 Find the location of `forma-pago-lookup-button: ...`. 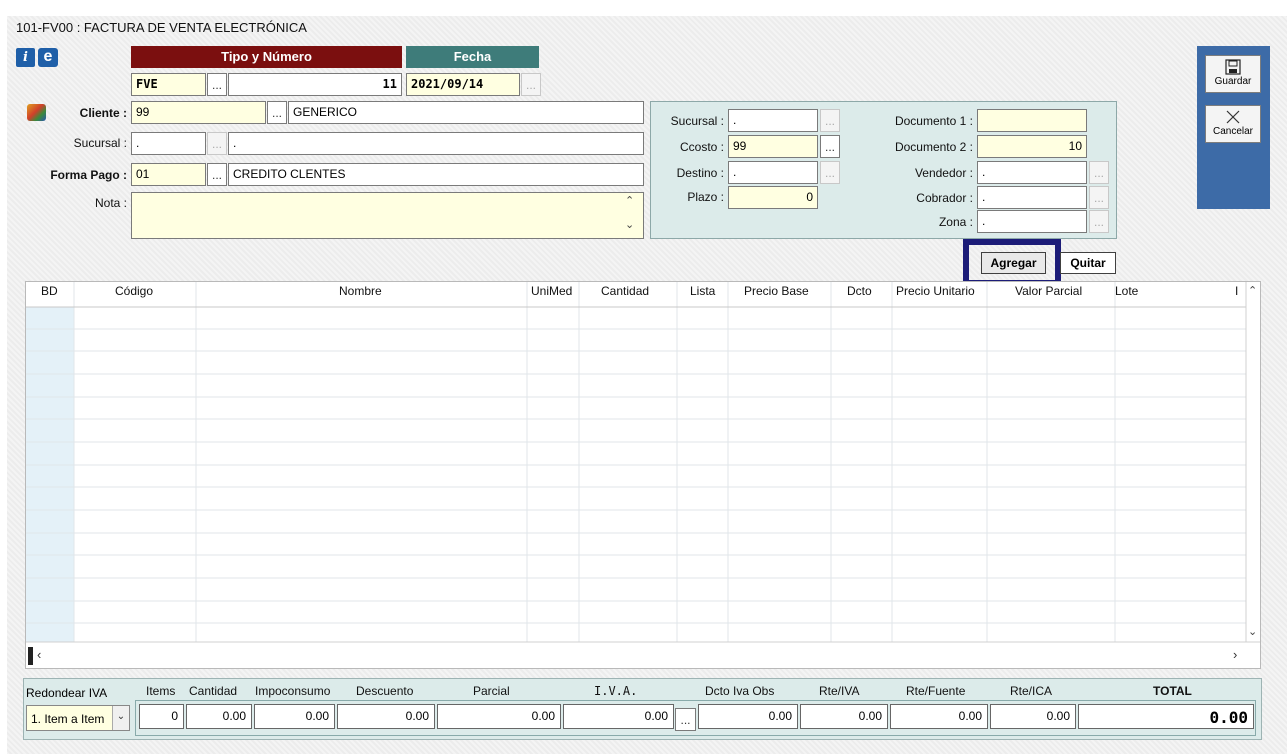

forma-pago-lookup-button: ... is located at coordinates (217, 174).